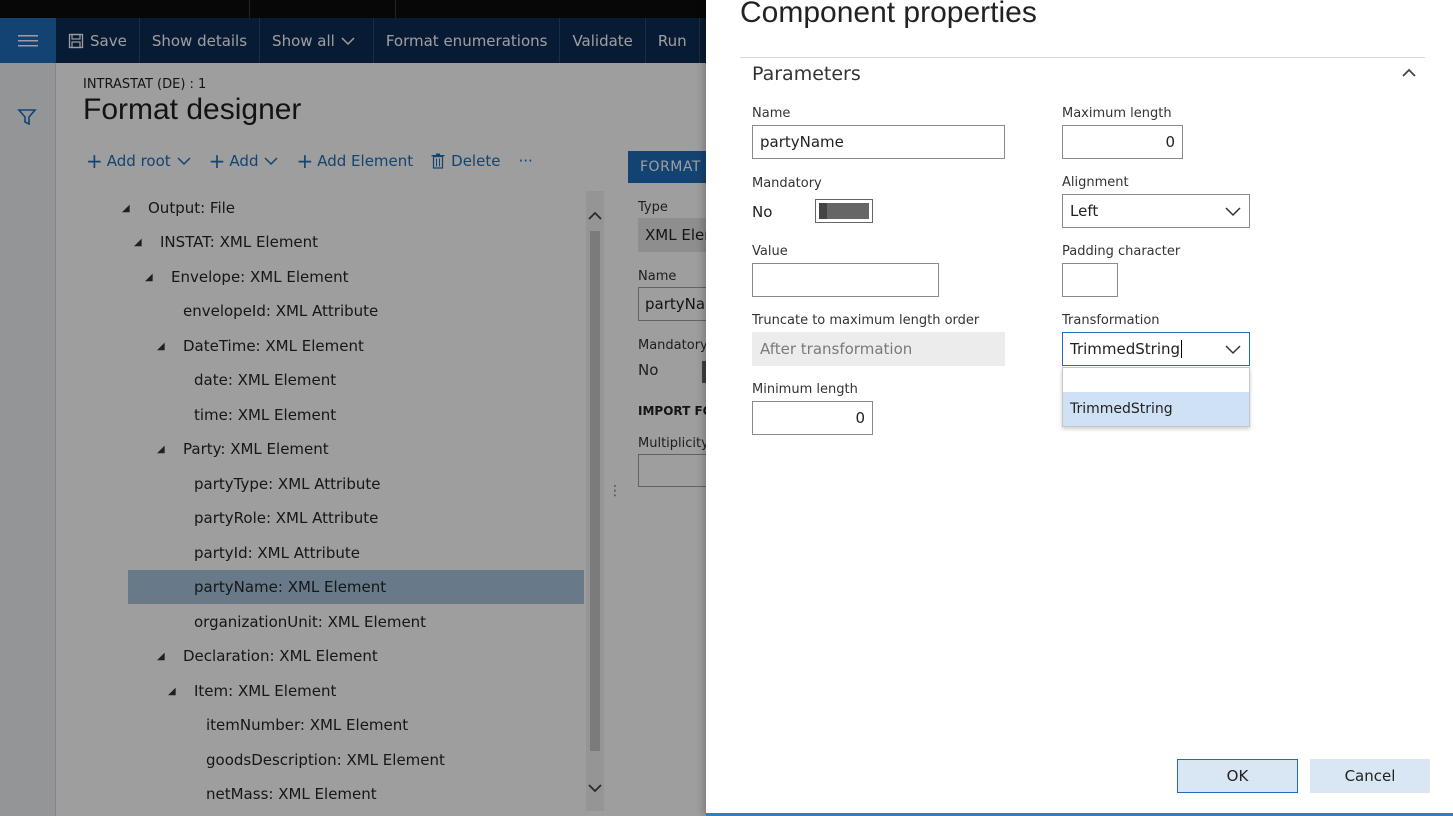 The width and height of the screenshot is (1453, 816). I want to click on chevron-up-icon, so click(1409, 73).